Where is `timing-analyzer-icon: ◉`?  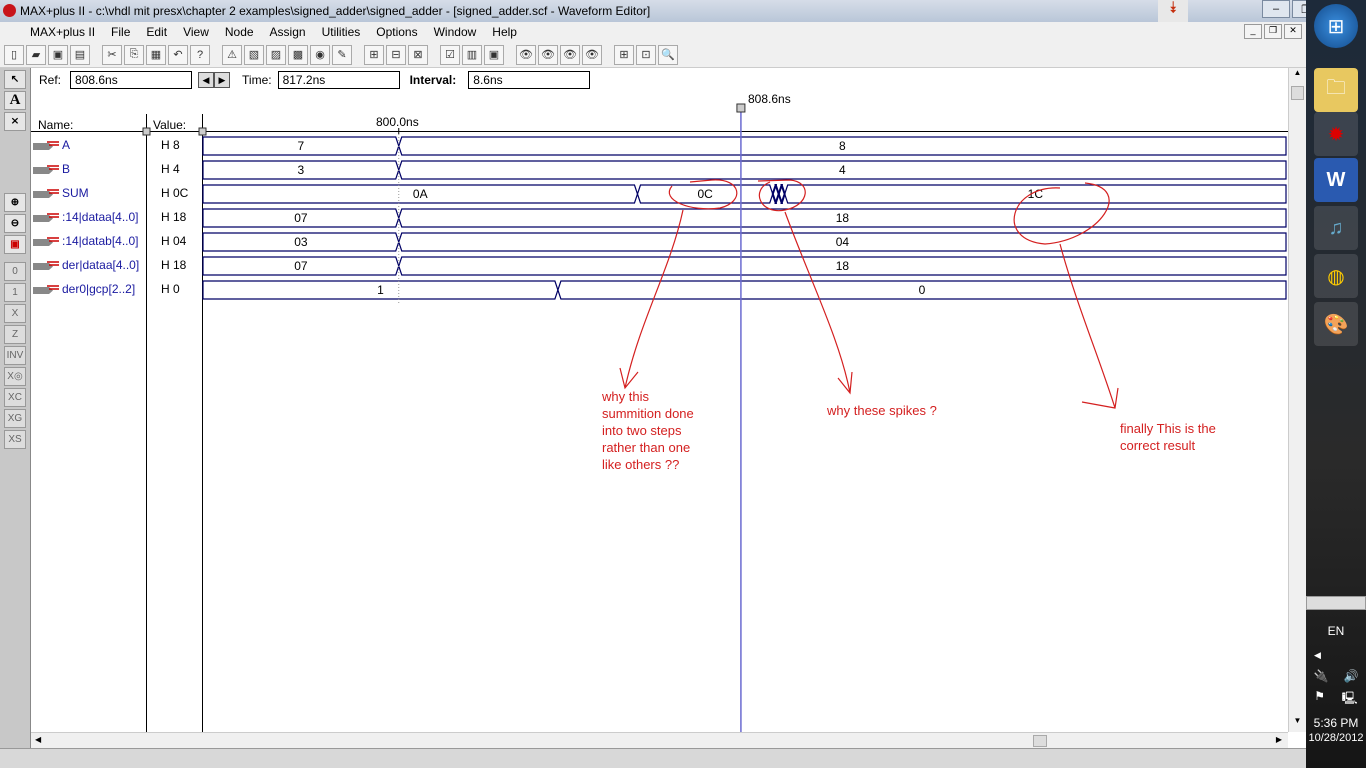
timing-analyzer-icon: ◉ is located at coordinates (320, 54).